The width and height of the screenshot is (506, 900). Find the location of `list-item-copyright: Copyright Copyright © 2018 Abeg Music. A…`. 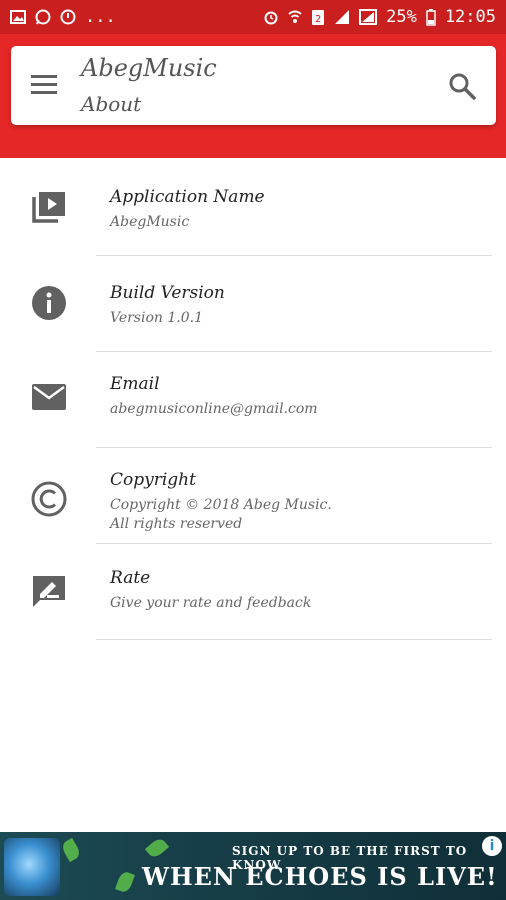

list-item-copyright: Copyright Copyright © 2018 Abeg Music. A… is located at coordinates (253, 496).